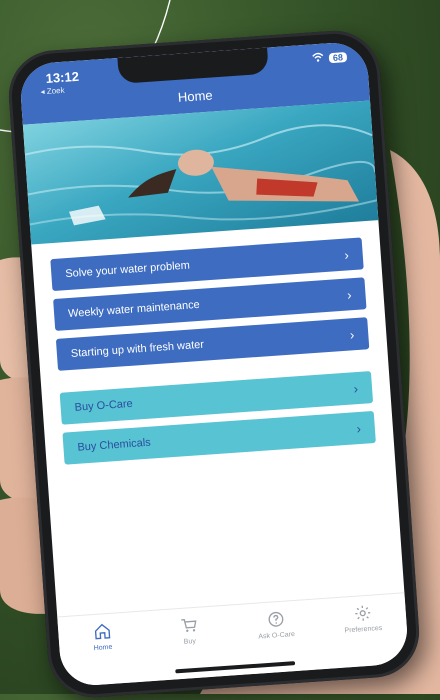 The image size is (440, 700). I want to click on button-label: Buy Chemicals, so click(114, 445).